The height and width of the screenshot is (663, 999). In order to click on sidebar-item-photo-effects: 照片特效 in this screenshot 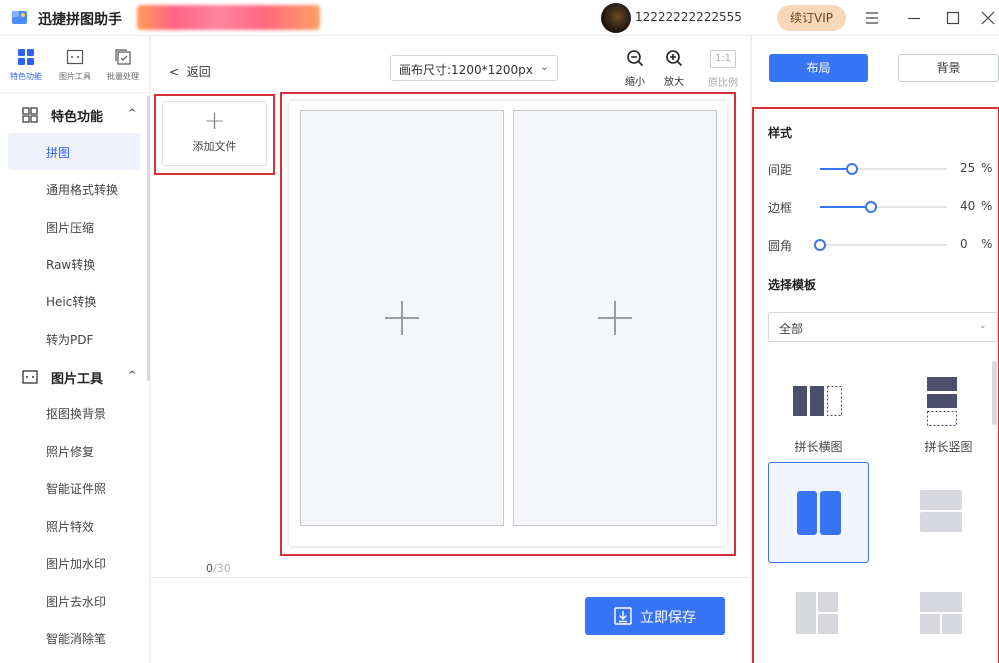, I will do `click(74, 525)`.